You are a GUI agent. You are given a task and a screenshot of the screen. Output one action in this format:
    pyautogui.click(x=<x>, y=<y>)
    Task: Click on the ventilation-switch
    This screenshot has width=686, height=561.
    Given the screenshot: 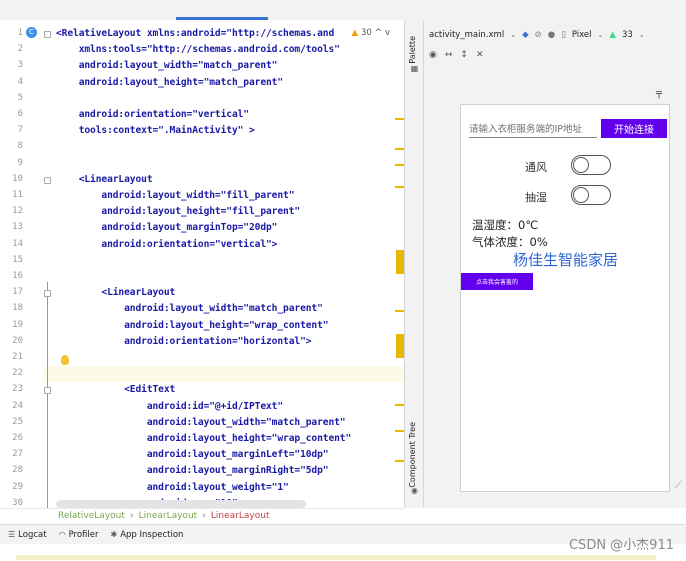 What is the action you would take?
    pyautogui.click(x=591, y=165)
    